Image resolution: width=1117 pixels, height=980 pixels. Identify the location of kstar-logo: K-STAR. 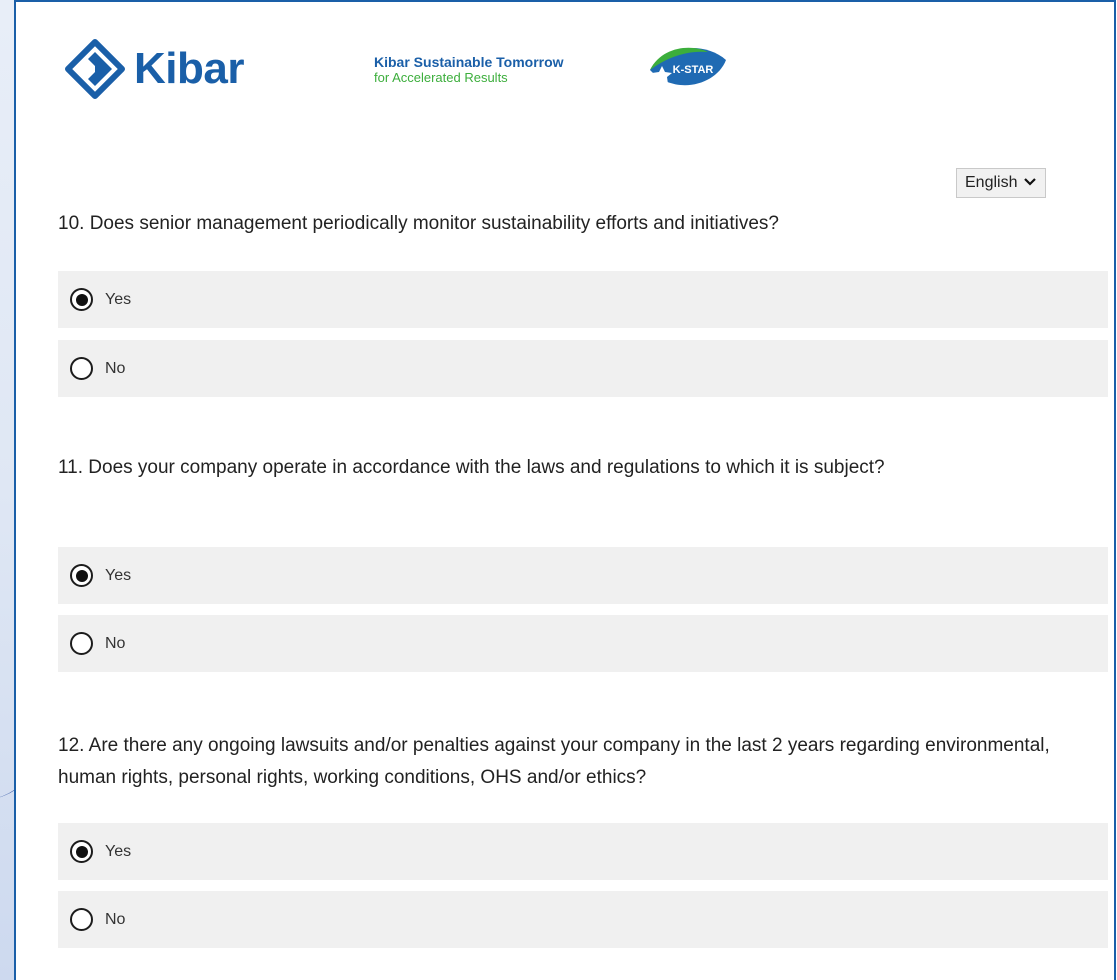
(687, 70).